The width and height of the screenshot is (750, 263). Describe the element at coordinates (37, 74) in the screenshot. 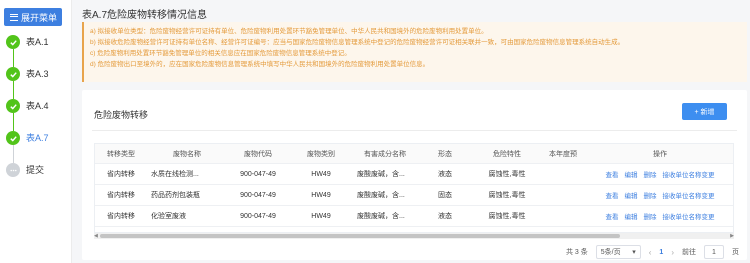

I see `step-label: 表A.3` at that location.